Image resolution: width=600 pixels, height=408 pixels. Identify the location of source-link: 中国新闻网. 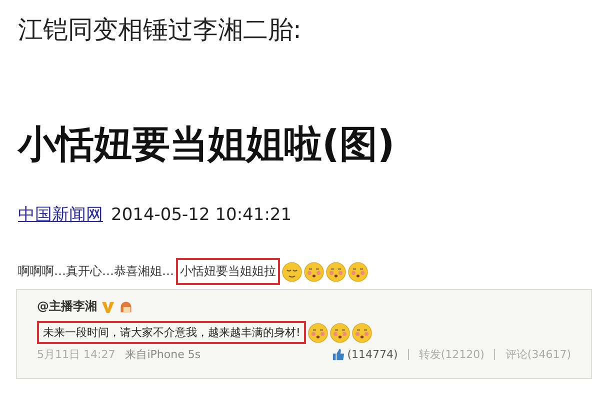
(60, 214).